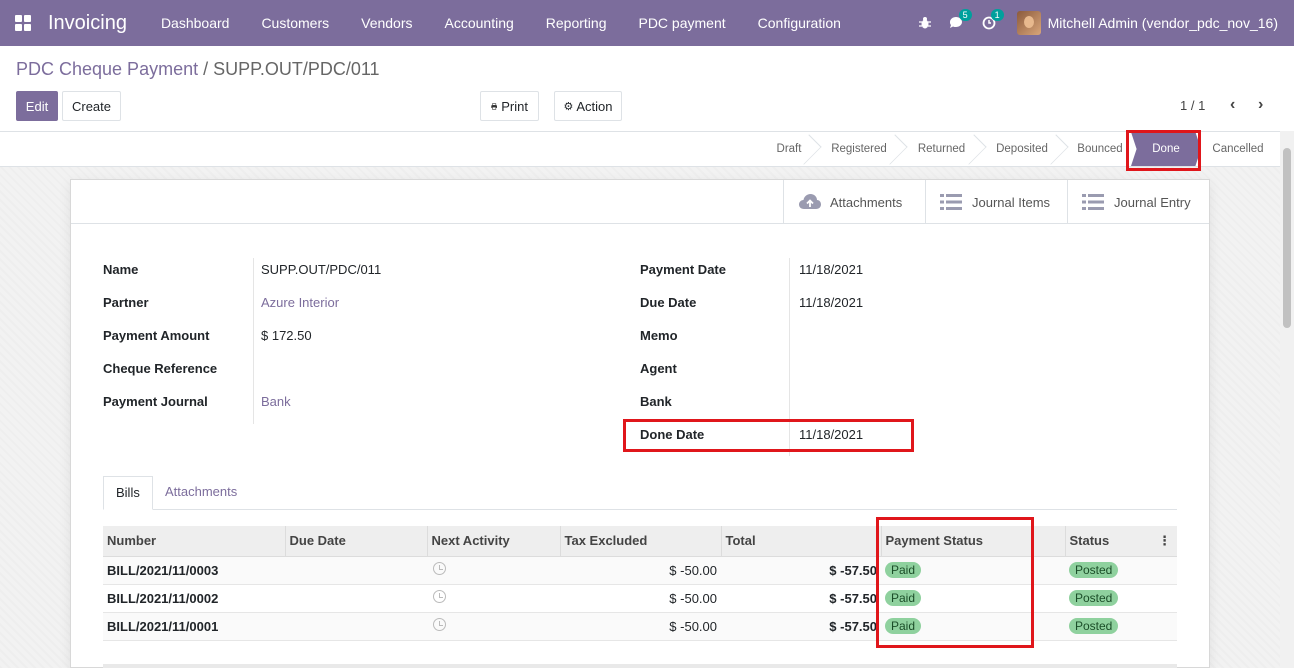 The height and width of the screenshot is (668, 1294). I want to click on payment-date-label: Payment Date, so click(683, 269).